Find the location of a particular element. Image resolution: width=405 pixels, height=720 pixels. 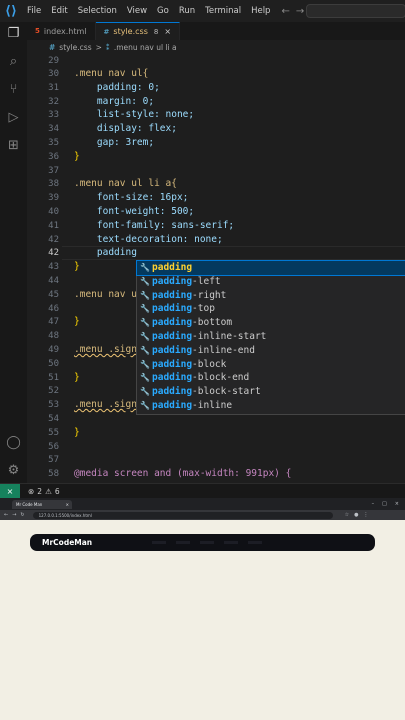

back-icon: ← is located at coordinates (6, 515).